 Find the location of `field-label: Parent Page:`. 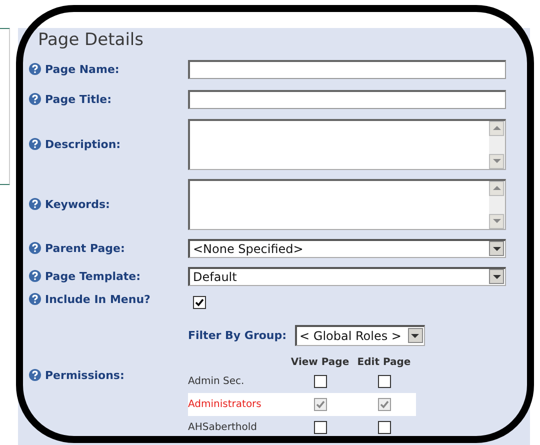

field-label: Parent Page: is located at coordinates (85, 248).